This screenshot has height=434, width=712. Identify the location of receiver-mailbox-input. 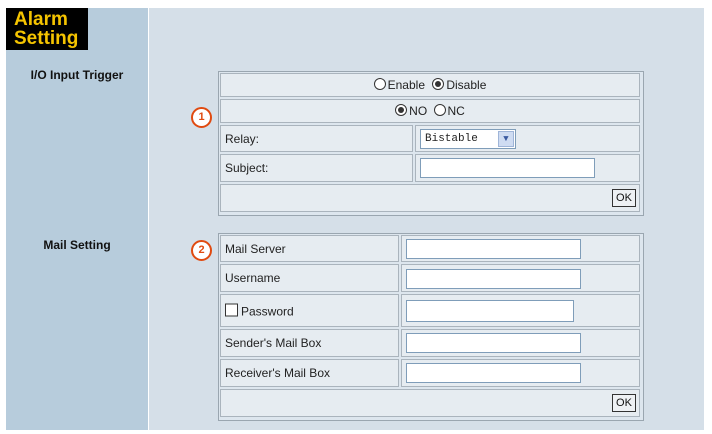
(493, 373).